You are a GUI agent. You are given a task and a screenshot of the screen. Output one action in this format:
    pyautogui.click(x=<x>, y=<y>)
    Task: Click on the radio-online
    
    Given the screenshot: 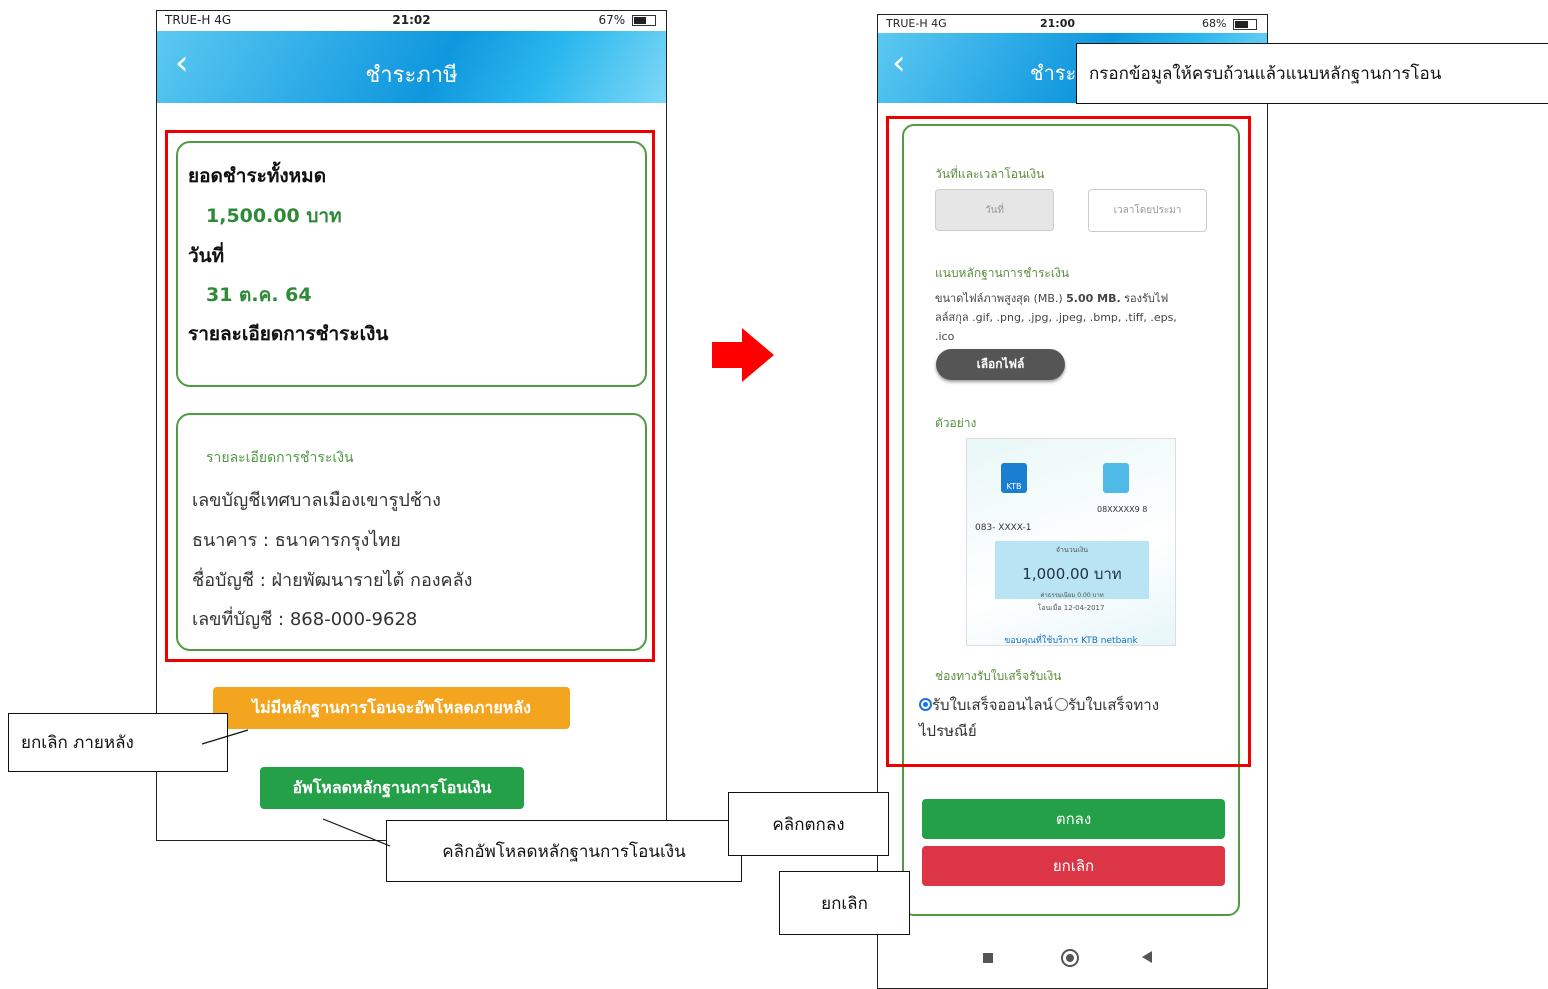 What is the action you would take?
    pyautogui.click(x=925, y=704)
    